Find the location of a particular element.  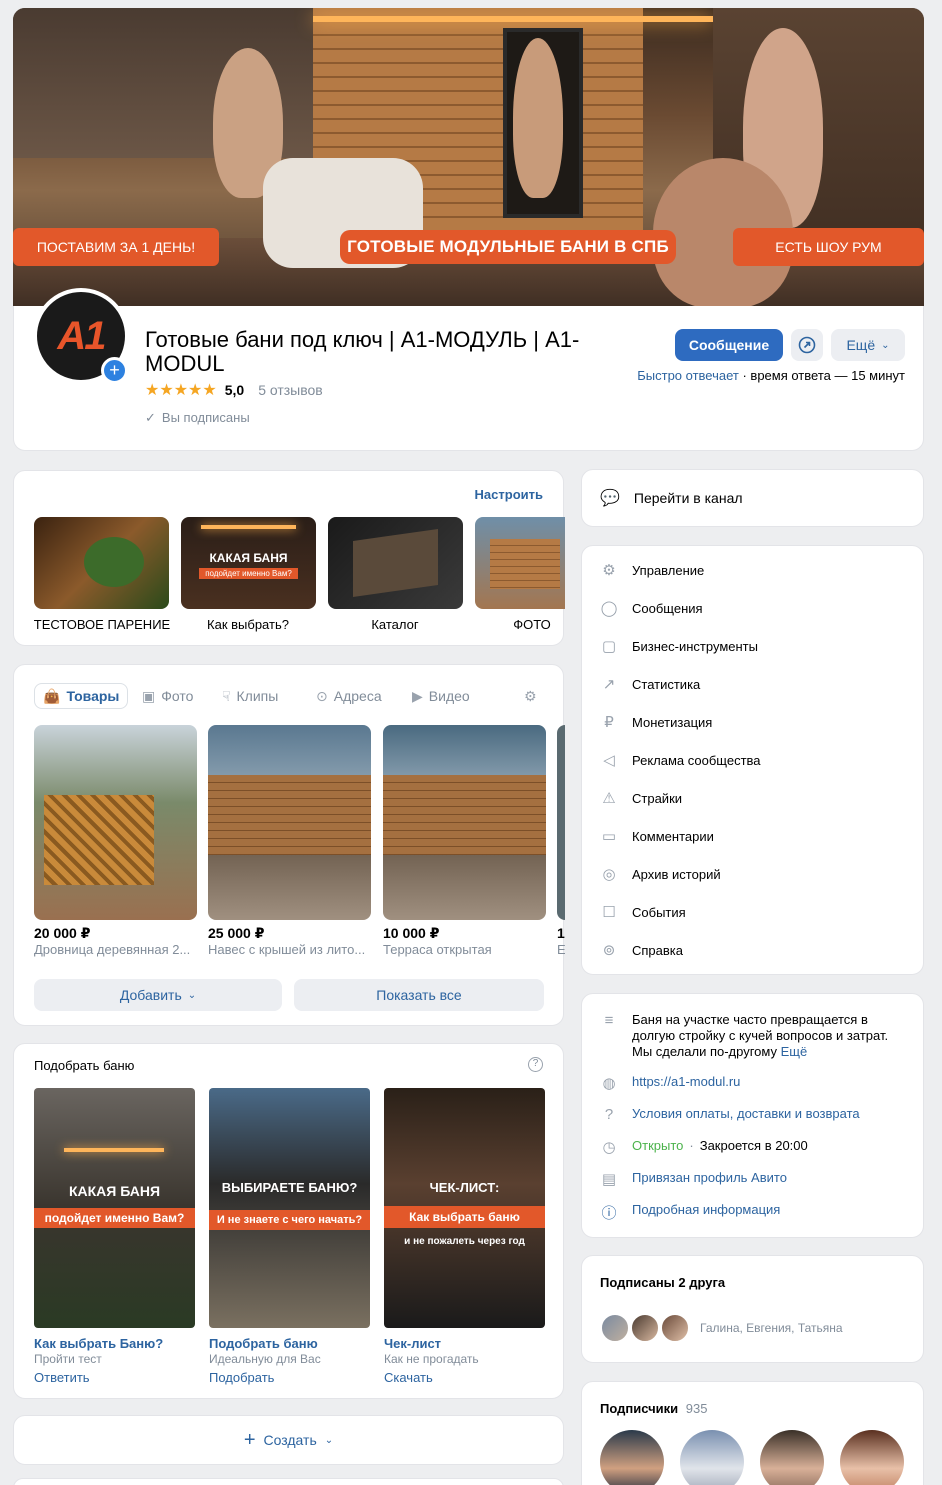

quiz-title: Подобрать баню is located at coordinates (84, 1065).